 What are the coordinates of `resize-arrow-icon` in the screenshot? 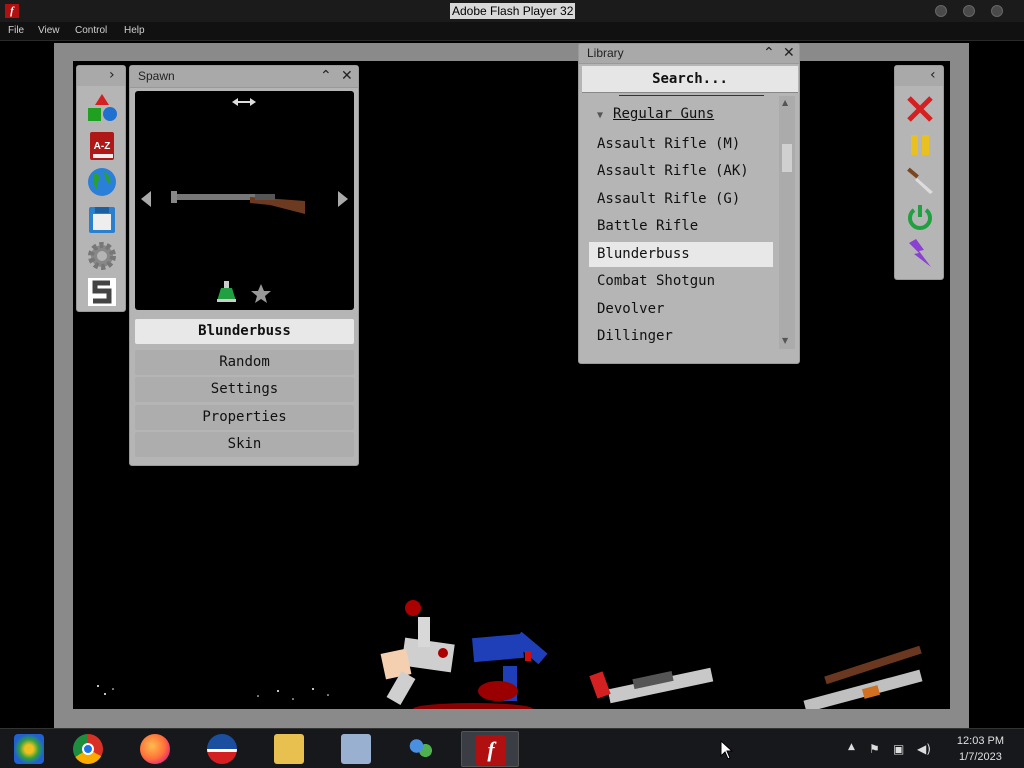 It's located at (244, 102).